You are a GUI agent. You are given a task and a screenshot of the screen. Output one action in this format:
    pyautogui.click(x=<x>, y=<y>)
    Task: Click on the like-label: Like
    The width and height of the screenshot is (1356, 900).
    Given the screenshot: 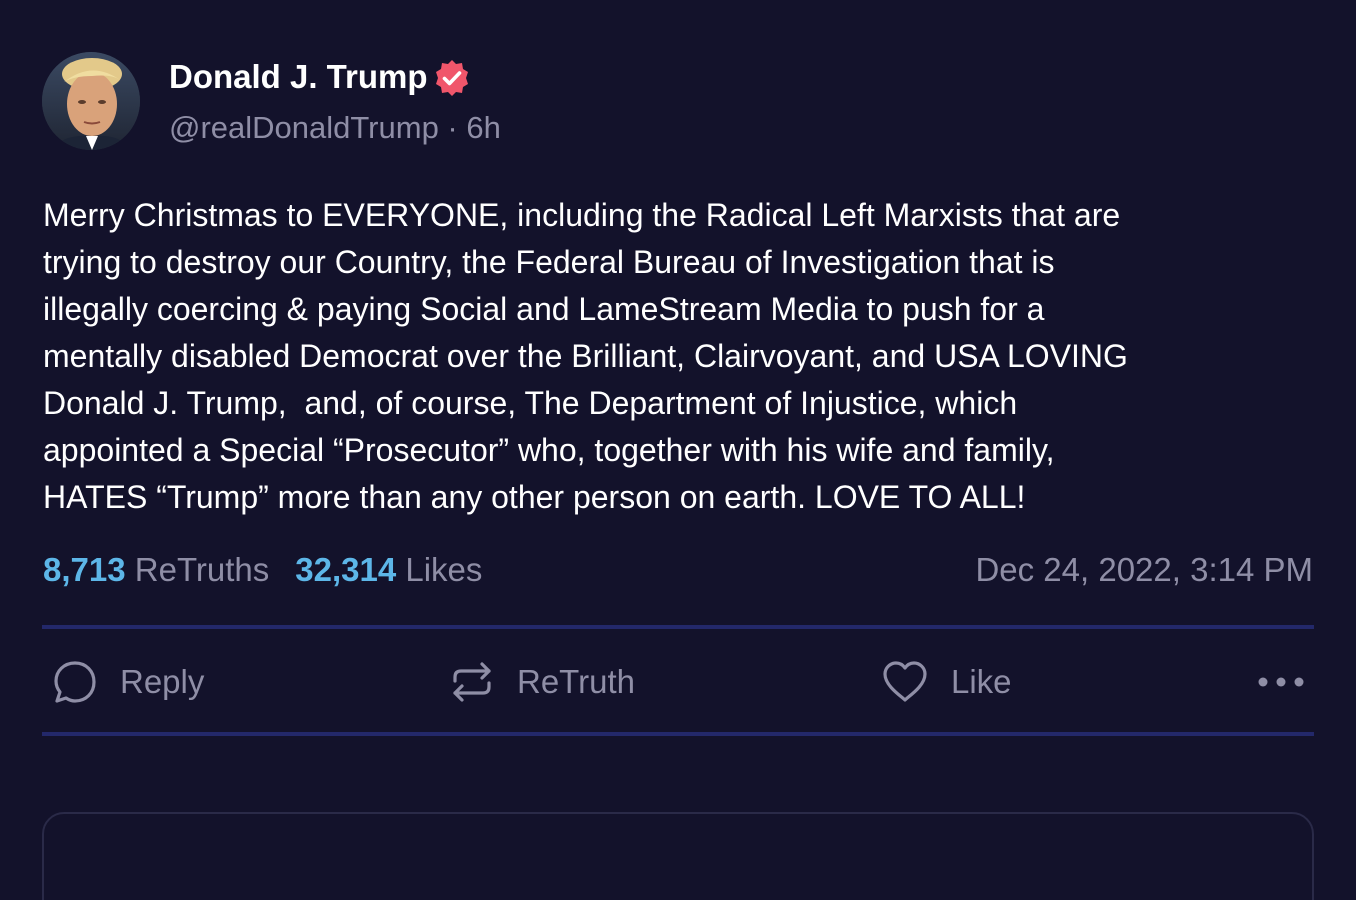 What is the action you would take?
    pyautogui.click(x=981, y=681)
    